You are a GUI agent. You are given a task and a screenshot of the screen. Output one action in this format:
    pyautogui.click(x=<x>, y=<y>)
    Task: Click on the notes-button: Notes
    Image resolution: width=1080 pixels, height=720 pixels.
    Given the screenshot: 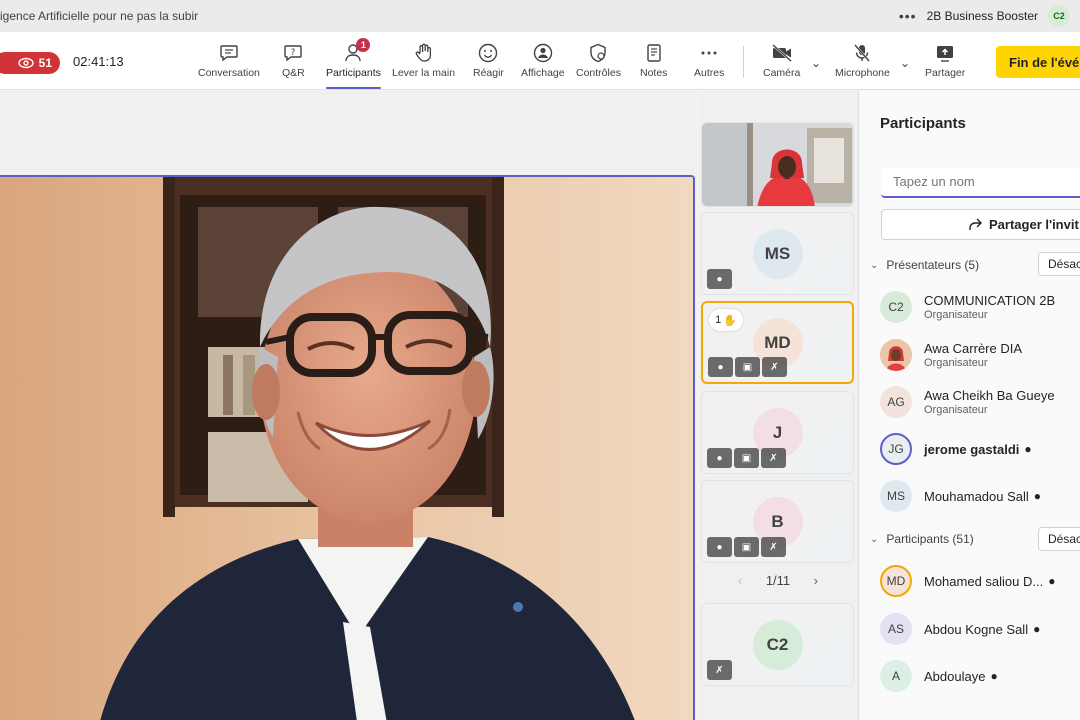 What is the action you would take?
    pyautogui.click(x=653, y=64)
    